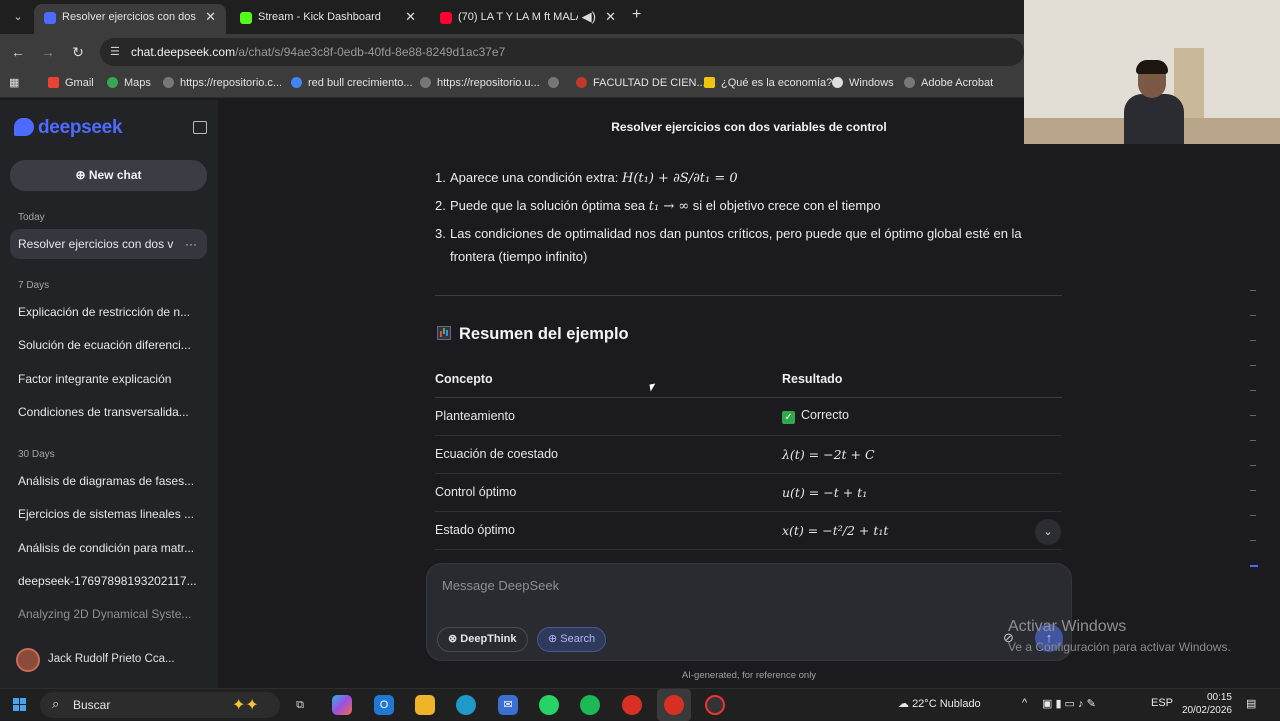  Describe the element at coordinates (785, 205) in the screenshot. I see `list-text: si el objetivo crece con el tiempo` at that location.